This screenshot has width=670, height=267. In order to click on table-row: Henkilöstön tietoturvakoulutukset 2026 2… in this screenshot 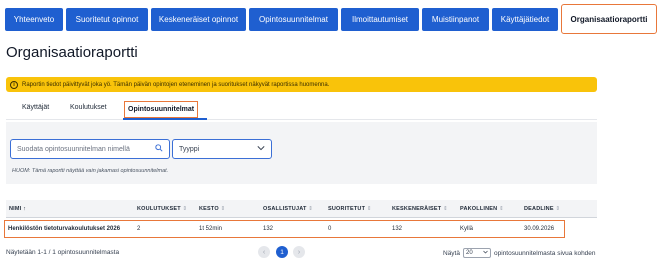, I will do `click(284, 229)`.